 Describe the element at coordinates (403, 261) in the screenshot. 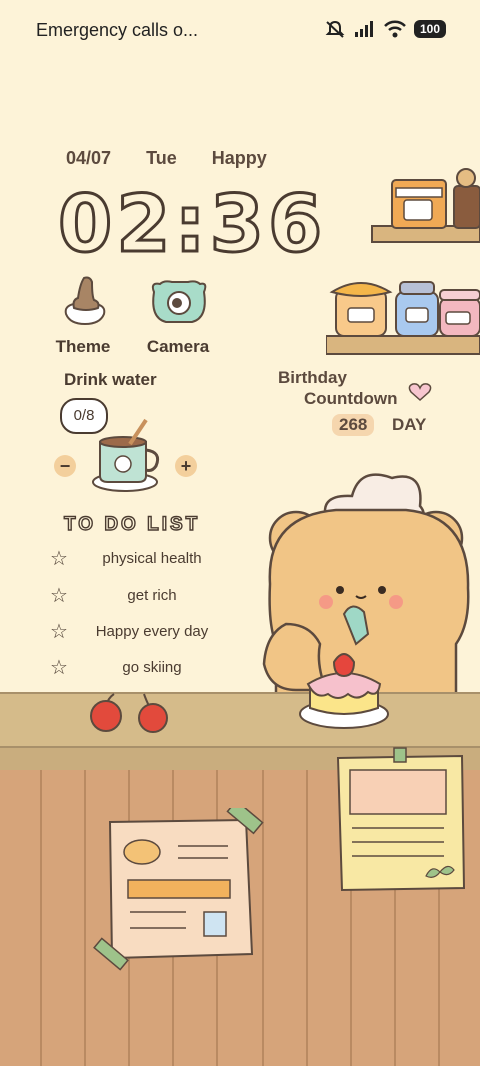

I see `shelf-illustration` at that location.